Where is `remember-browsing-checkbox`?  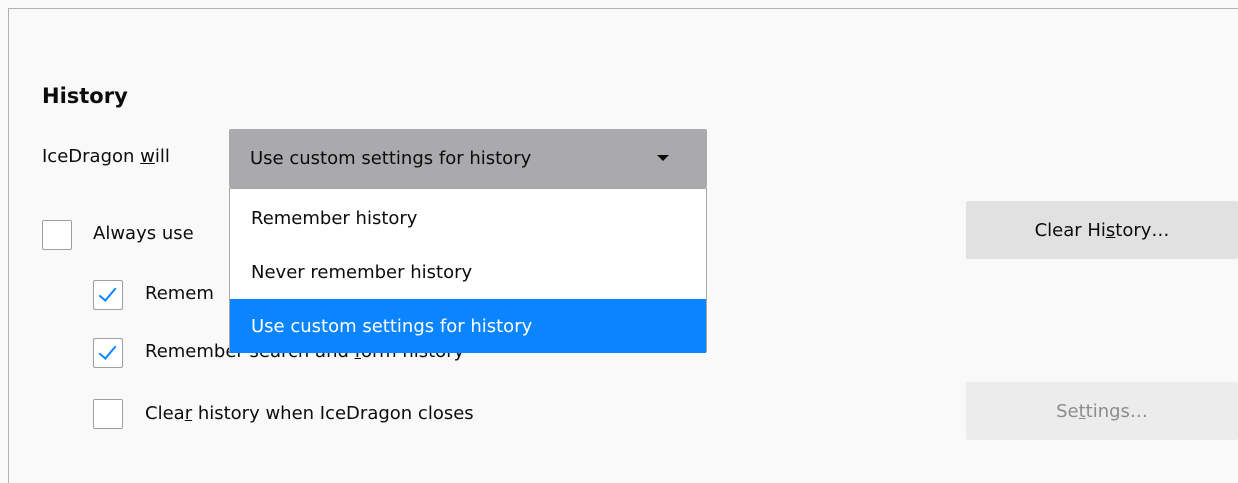 remember-browsing-checkbox is located at coordinates (108, 295).